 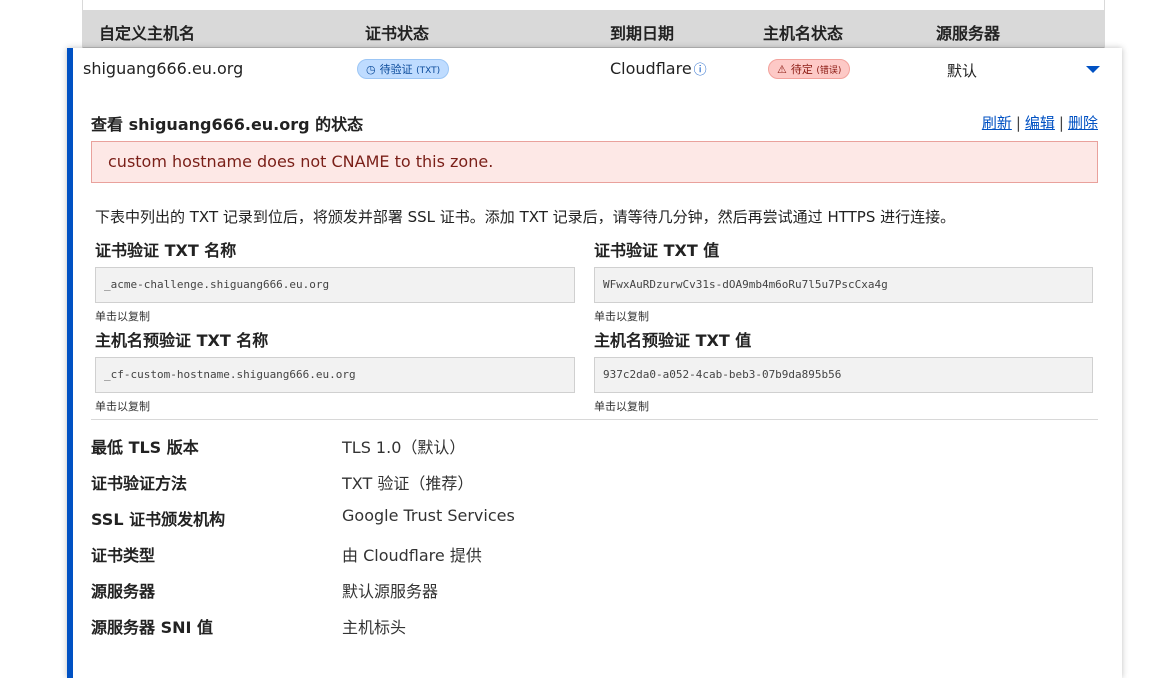 What do you see at coordinates (147, 33) in the screenshot?
I see `header-custom-hostname: 自定义主机名` at bounding box center [147, 33].